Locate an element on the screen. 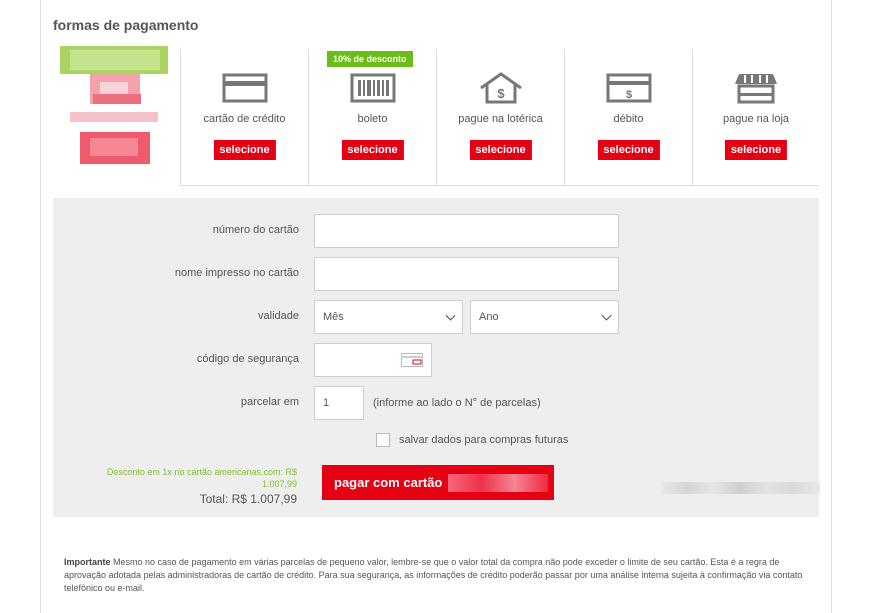 The width and height of the screenshot is (870, 613). installments-label: parcelar em is located at coordinates (269, 402).